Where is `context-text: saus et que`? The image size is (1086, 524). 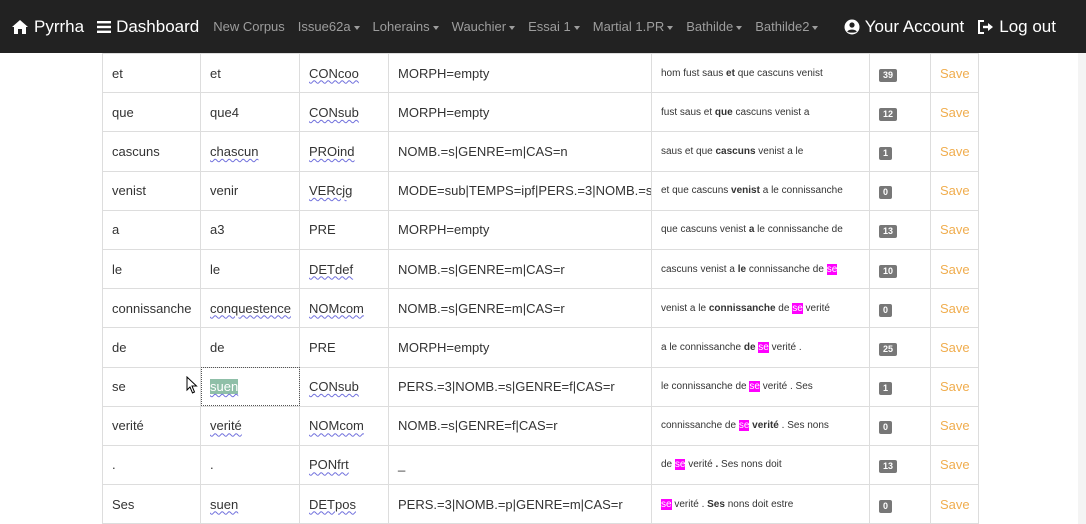 context-text: saus et que is located at coordinates (688, 151).